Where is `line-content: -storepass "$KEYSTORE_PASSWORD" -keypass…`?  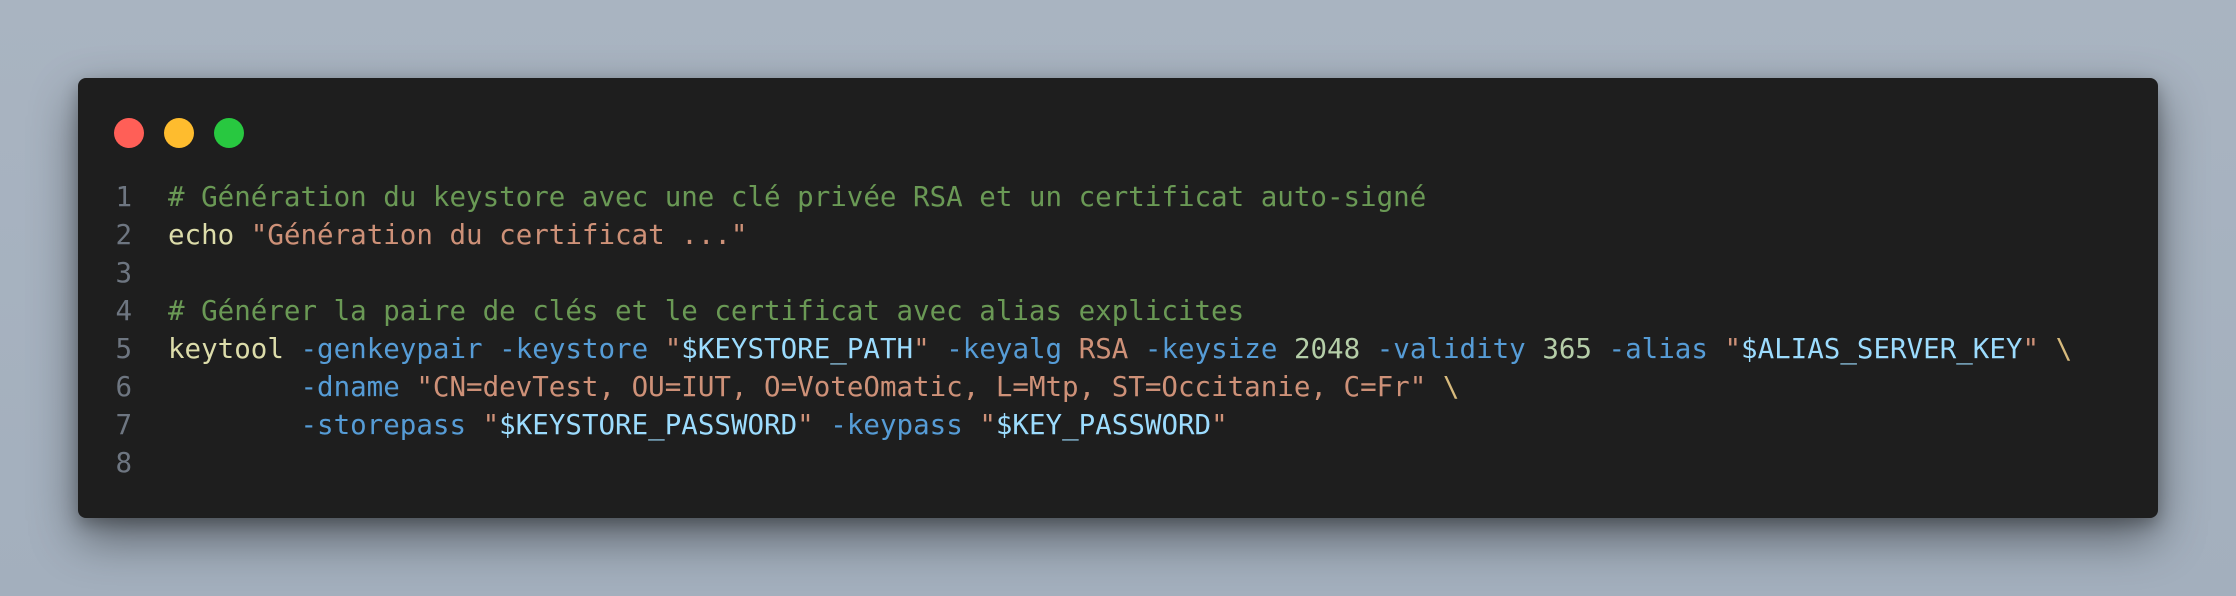
line-content: -storepass "$KEYSTORE_PASSWORD" -keypass… is located at coordinates (1145, 425).